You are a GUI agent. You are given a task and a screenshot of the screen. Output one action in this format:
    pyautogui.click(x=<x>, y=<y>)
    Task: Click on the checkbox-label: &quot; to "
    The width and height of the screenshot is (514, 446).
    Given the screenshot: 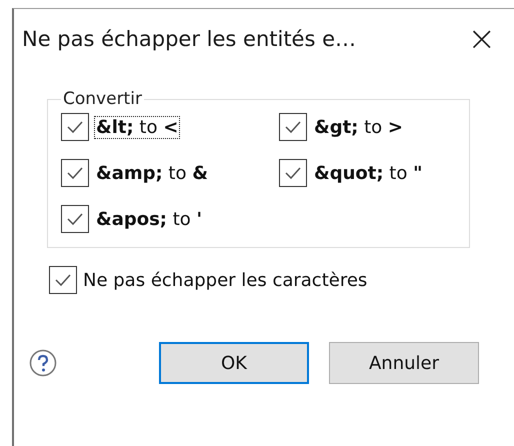 What is the action you would take?
    pyautogui.click(x=368, y=173)
    